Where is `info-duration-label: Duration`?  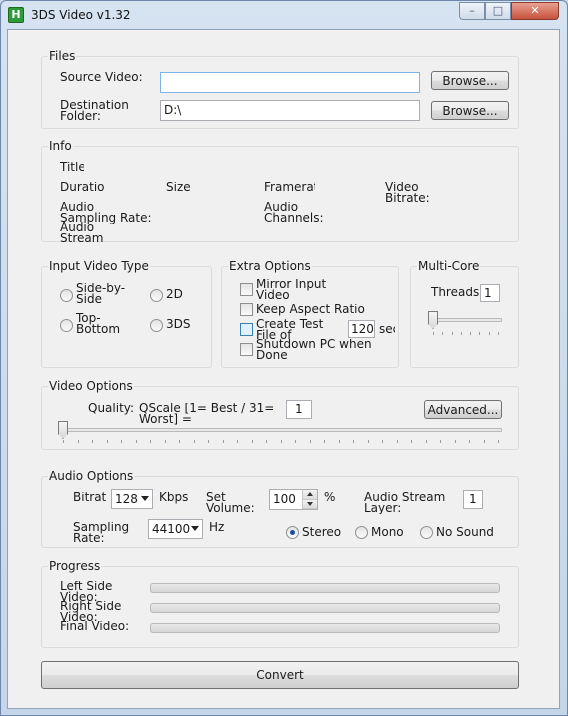
info-duration-label: Duration is located at coordinates (82, 188).